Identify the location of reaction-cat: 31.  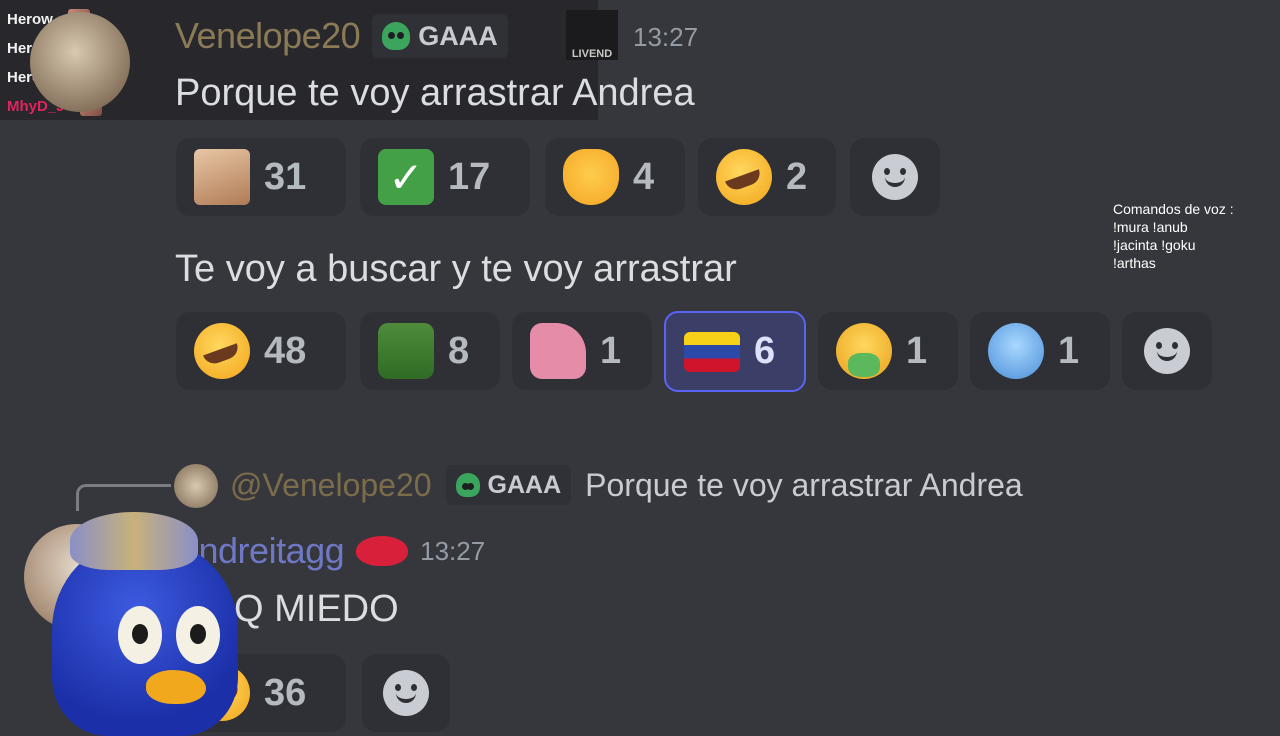
(261, 177).